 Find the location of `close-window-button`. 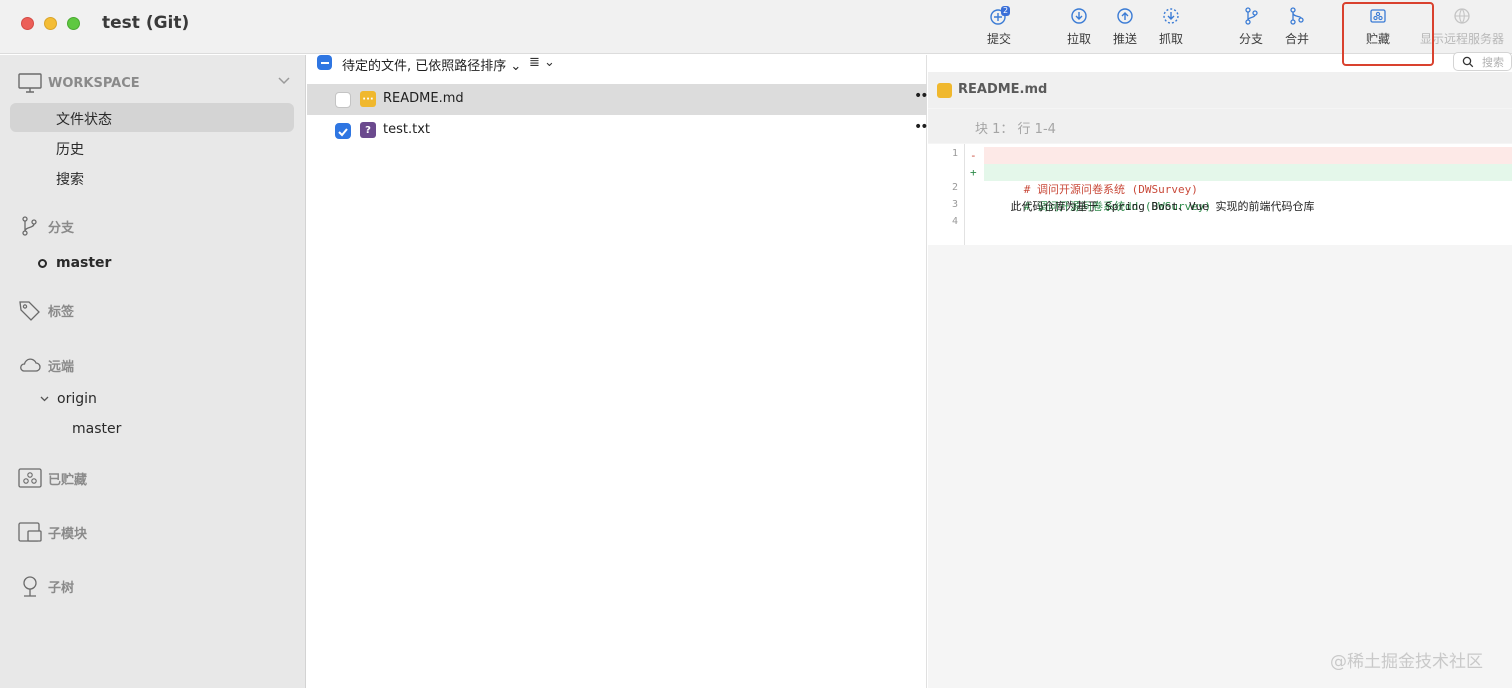

close-window-button is located at coordinates (27, 23).